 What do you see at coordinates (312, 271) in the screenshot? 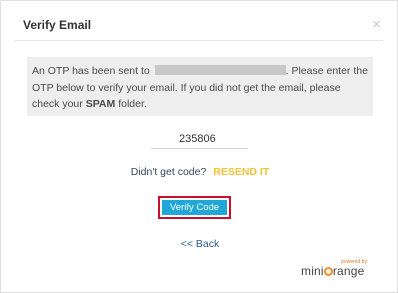
I see `brand-name-left: mini` at bounding box center [312, 271].